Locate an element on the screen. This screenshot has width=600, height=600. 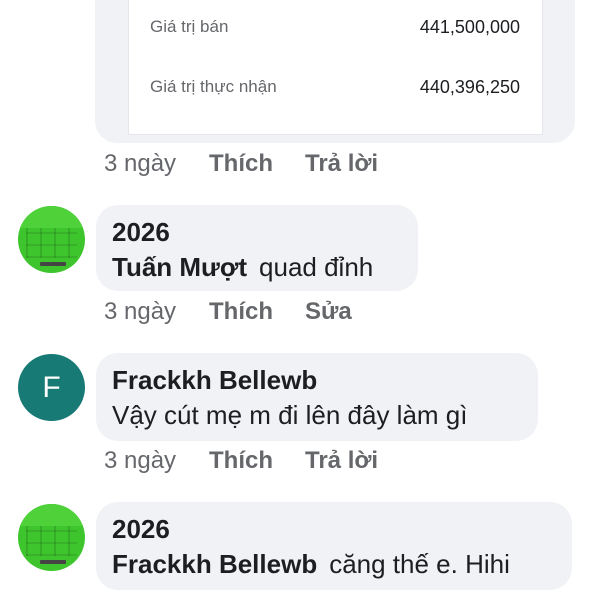
sell-value-label: Giá trị bán is located at coordinates (189, 26).